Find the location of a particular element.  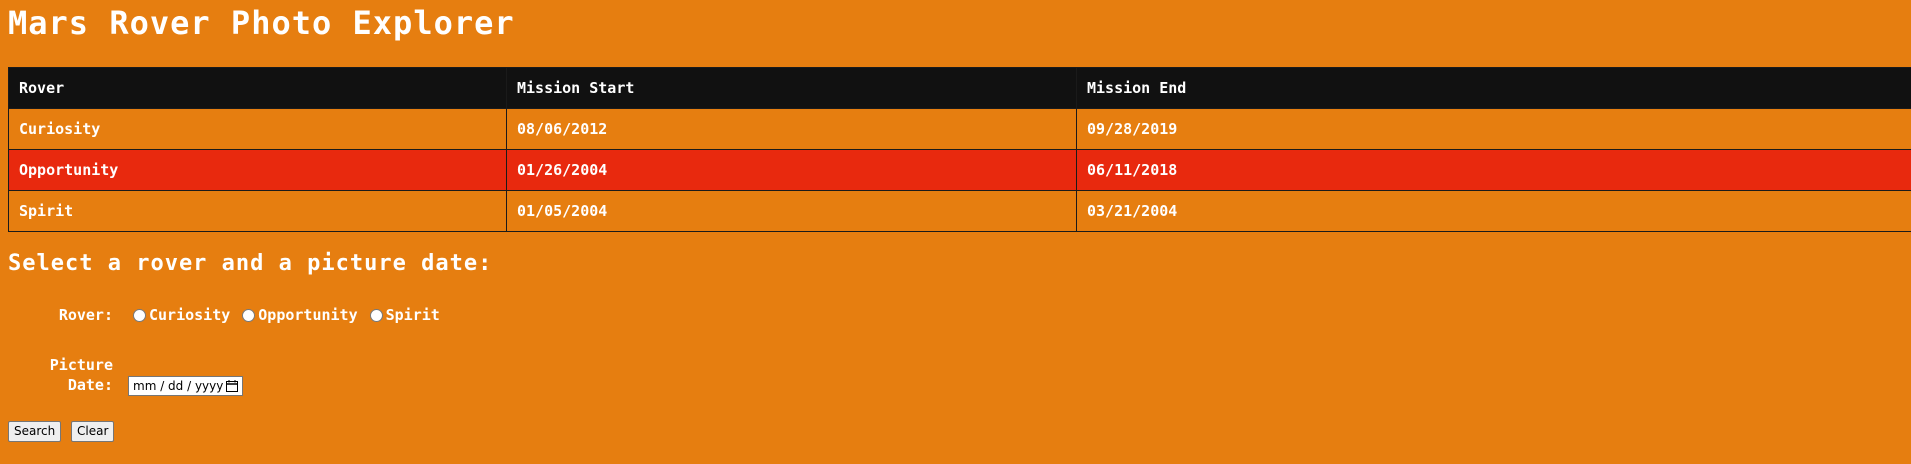

radio-option-curiosity: Curiosity is located at coordinates (181, 315).